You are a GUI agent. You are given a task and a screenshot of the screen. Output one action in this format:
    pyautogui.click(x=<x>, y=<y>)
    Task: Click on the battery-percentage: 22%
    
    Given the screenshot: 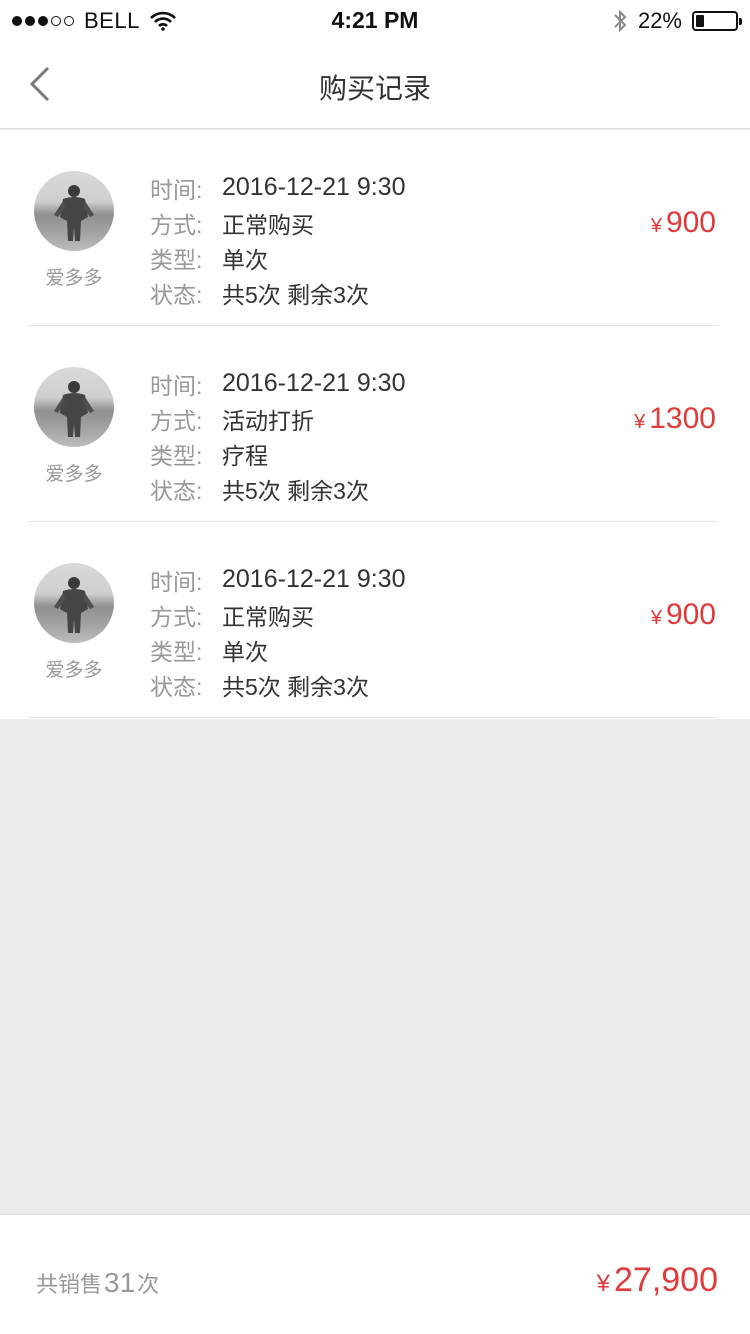 What is the action you would take?
    pyautogui.click(x=659, y=20)
    